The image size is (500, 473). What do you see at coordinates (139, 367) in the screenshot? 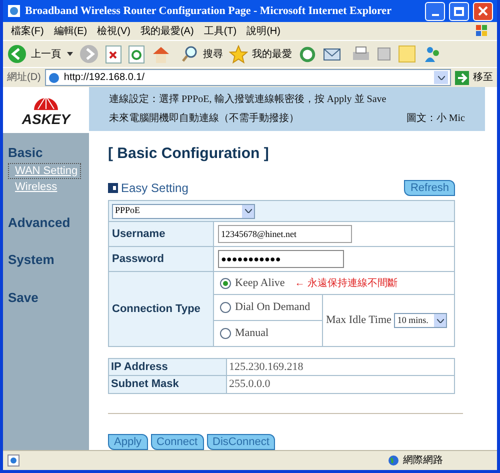
I see `info-label: IP Address` at bounding box center [139, 367].